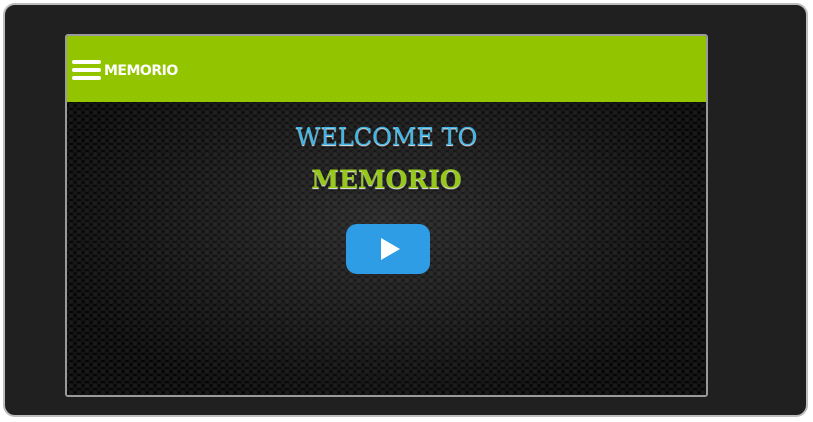 The width and height of the screenshot is (813, 422). Describe the element at coordinates (386, 179) in the screenshot. I see `app-title-heading: MEMORIO` at that location.